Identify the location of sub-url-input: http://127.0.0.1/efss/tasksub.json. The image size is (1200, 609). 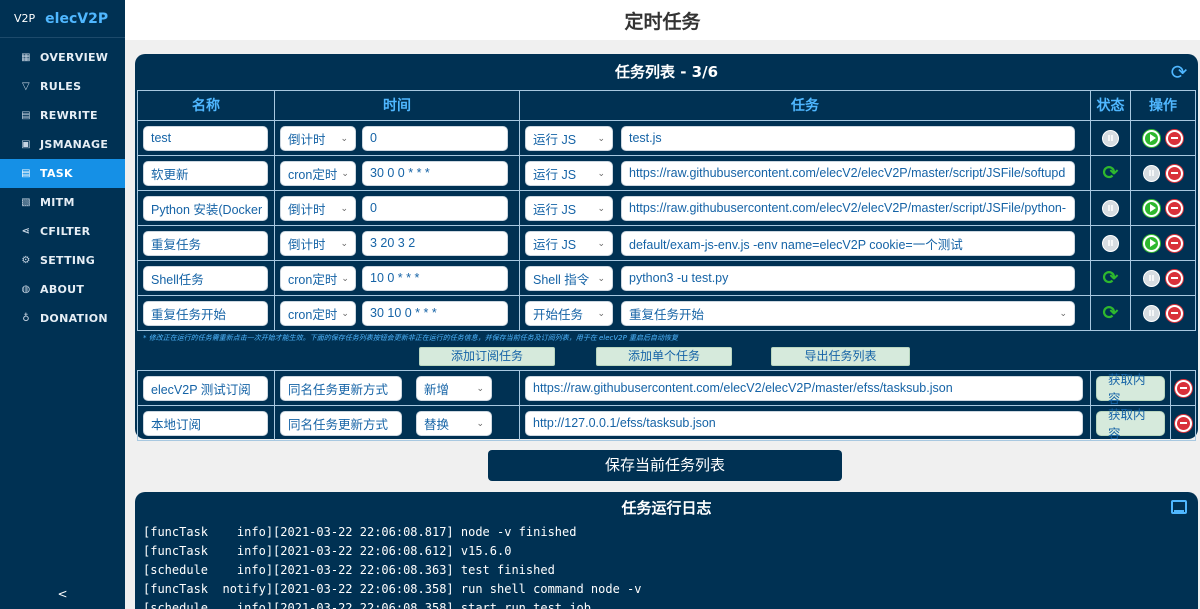
(804, 423).